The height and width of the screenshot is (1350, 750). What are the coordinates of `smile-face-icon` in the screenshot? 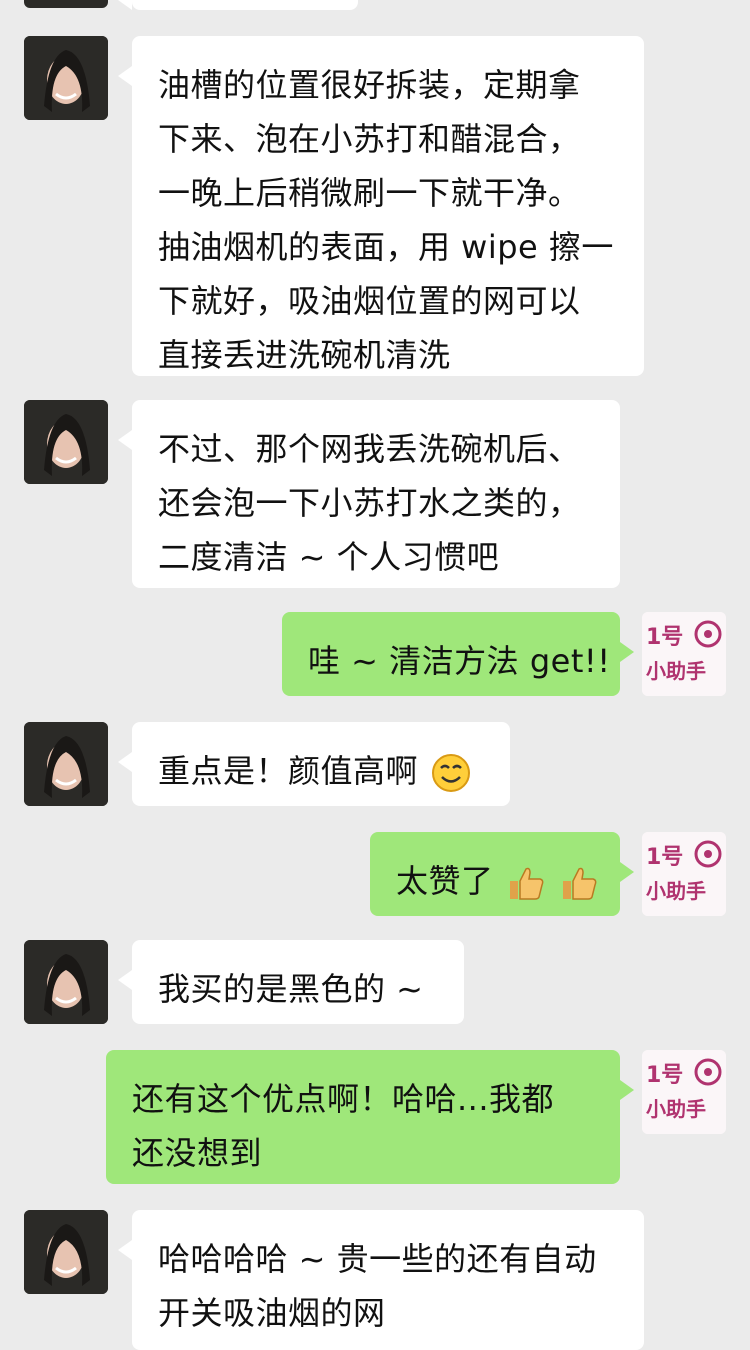 It's located at (450, 773).